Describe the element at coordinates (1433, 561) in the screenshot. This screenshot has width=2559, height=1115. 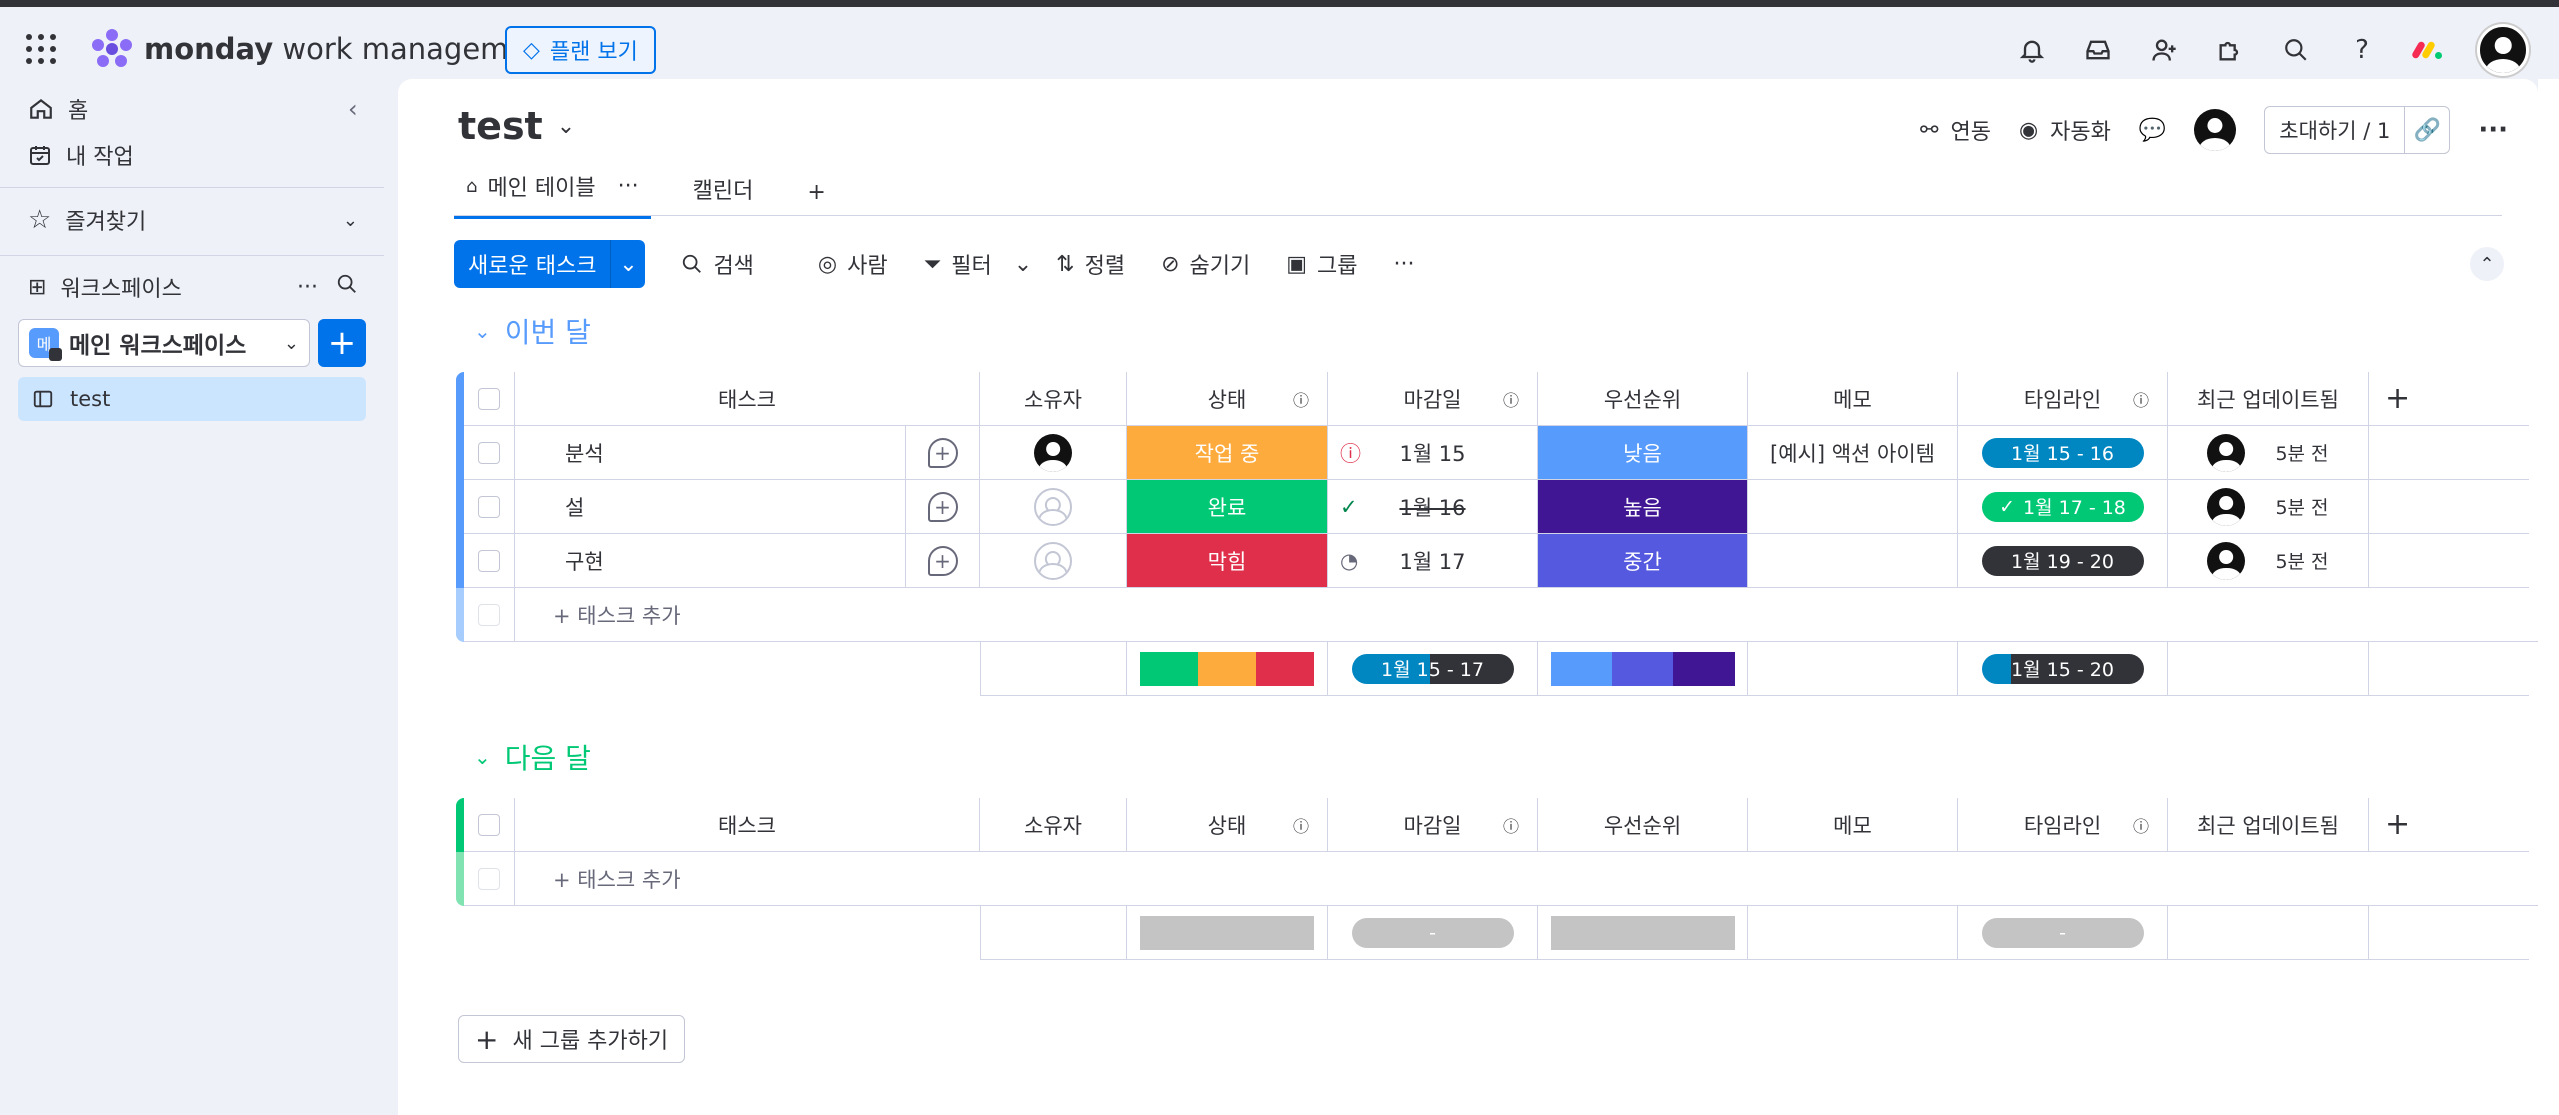
I see `due-date-cell: ◔ 1월 17` at that location.